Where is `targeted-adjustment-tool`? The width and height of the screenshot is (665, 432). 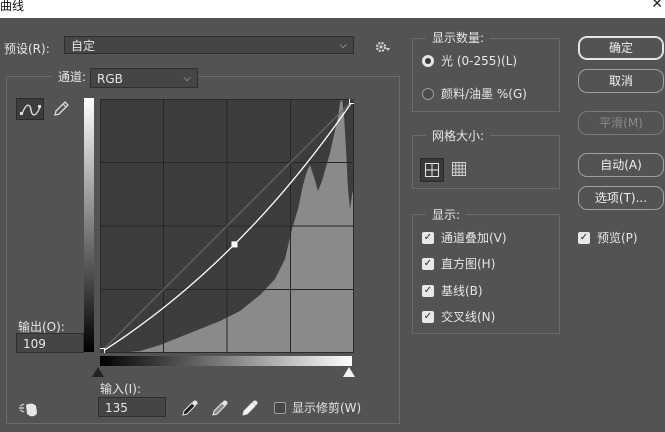 targeted-adjustment-tool is located at coordinates (29, 410).